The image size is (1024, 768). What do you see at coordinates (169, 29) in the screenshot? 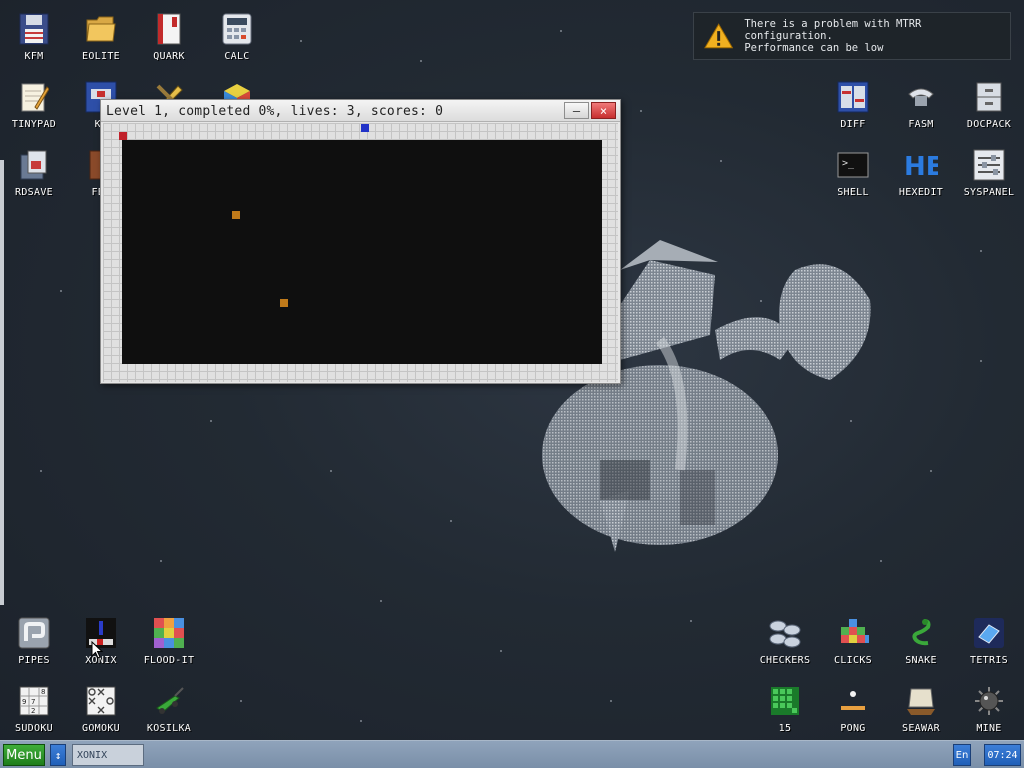
I see `book-icon` at bounding box center [169, 29].